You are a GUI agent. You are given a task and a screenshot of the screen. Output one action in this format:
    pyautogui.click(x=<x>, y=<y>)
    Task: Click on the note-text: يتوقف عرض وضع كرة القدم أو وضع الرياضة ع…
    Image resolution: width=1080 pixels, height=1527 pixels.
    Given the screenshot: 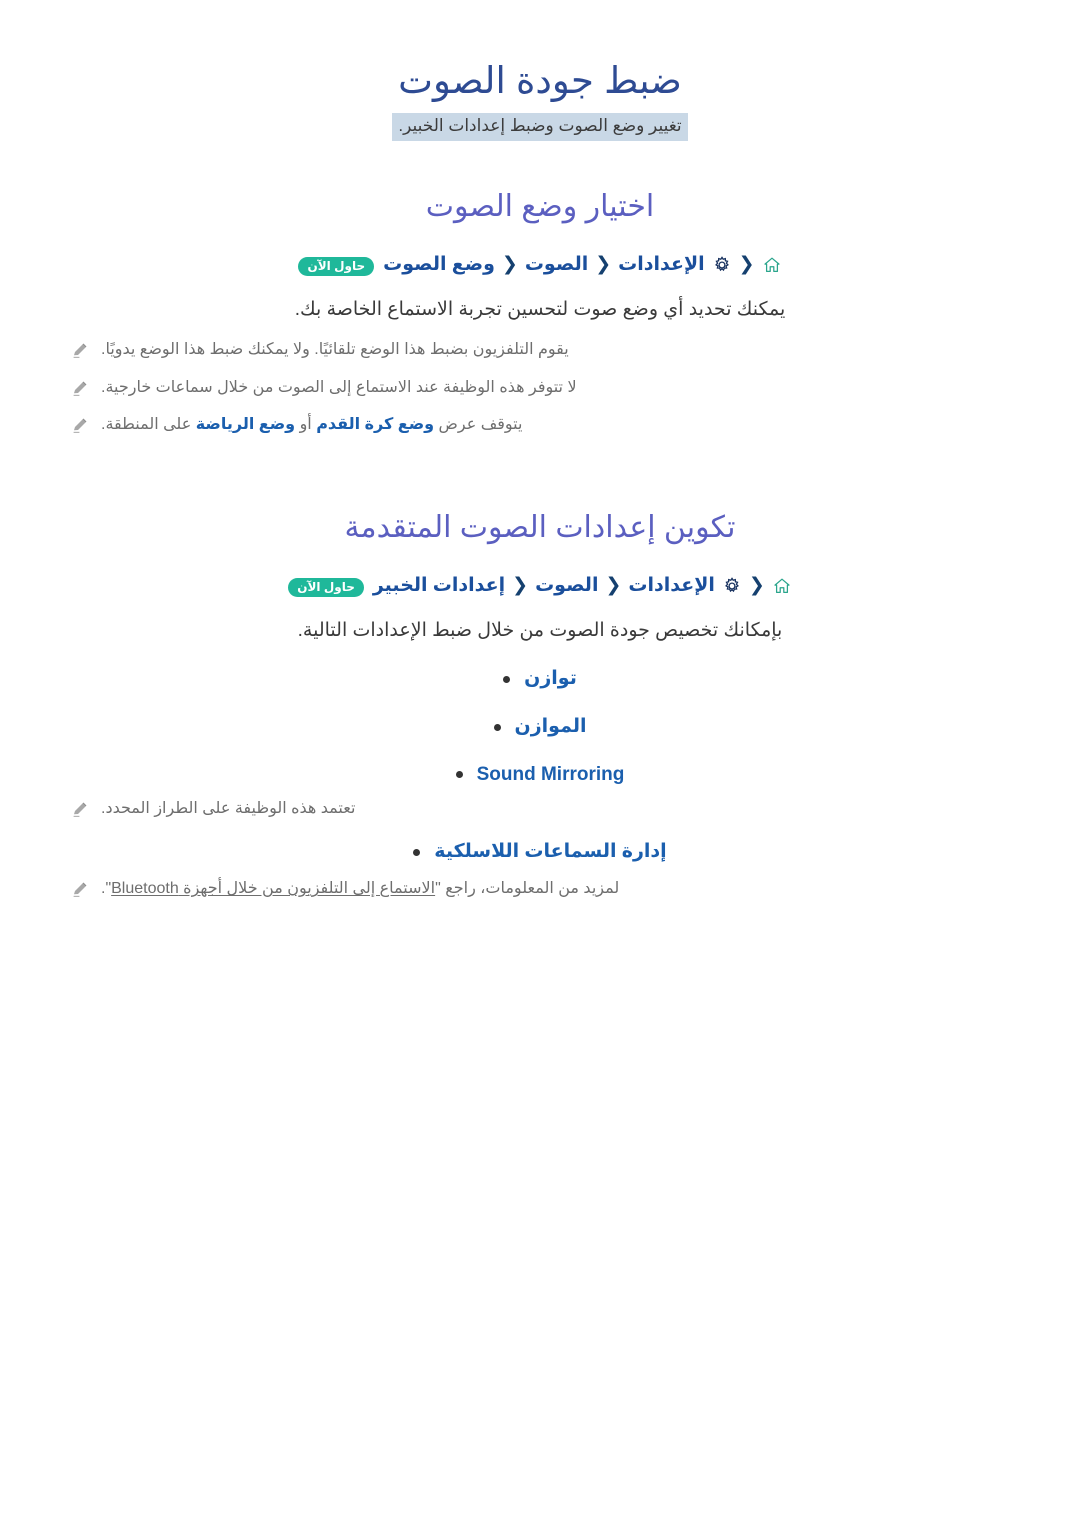 What is the action you would take?
    pyautogui.click(x=312, y=424)
    